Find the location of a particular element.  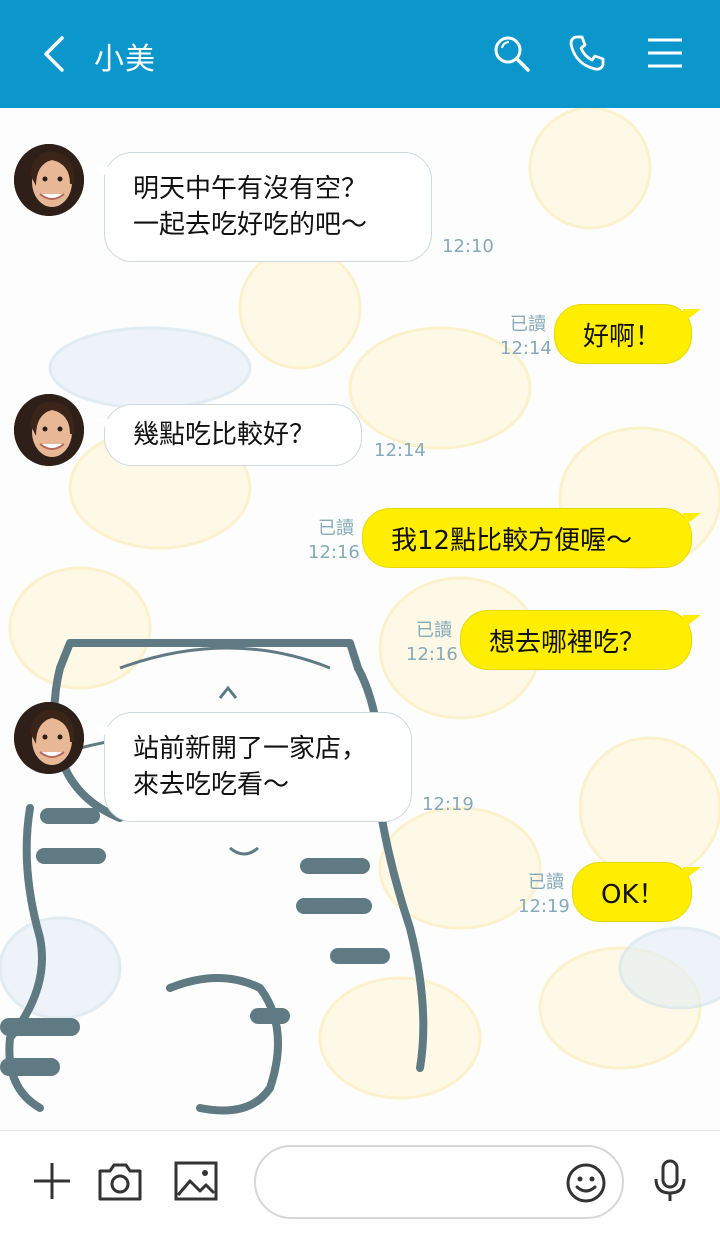

search-button is located at coordinates (511, 53).